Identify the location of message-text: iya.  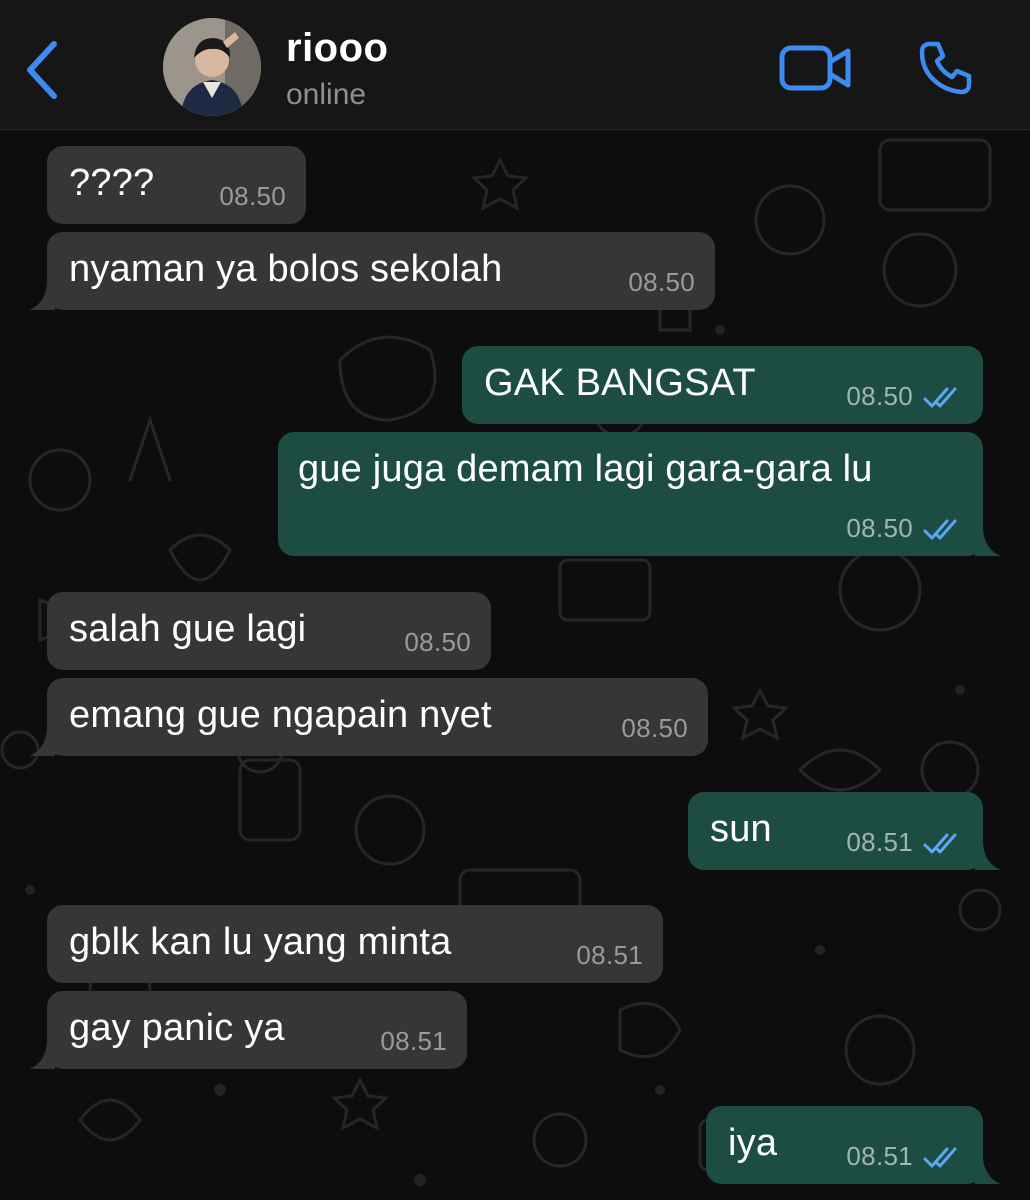
(753, 1143).